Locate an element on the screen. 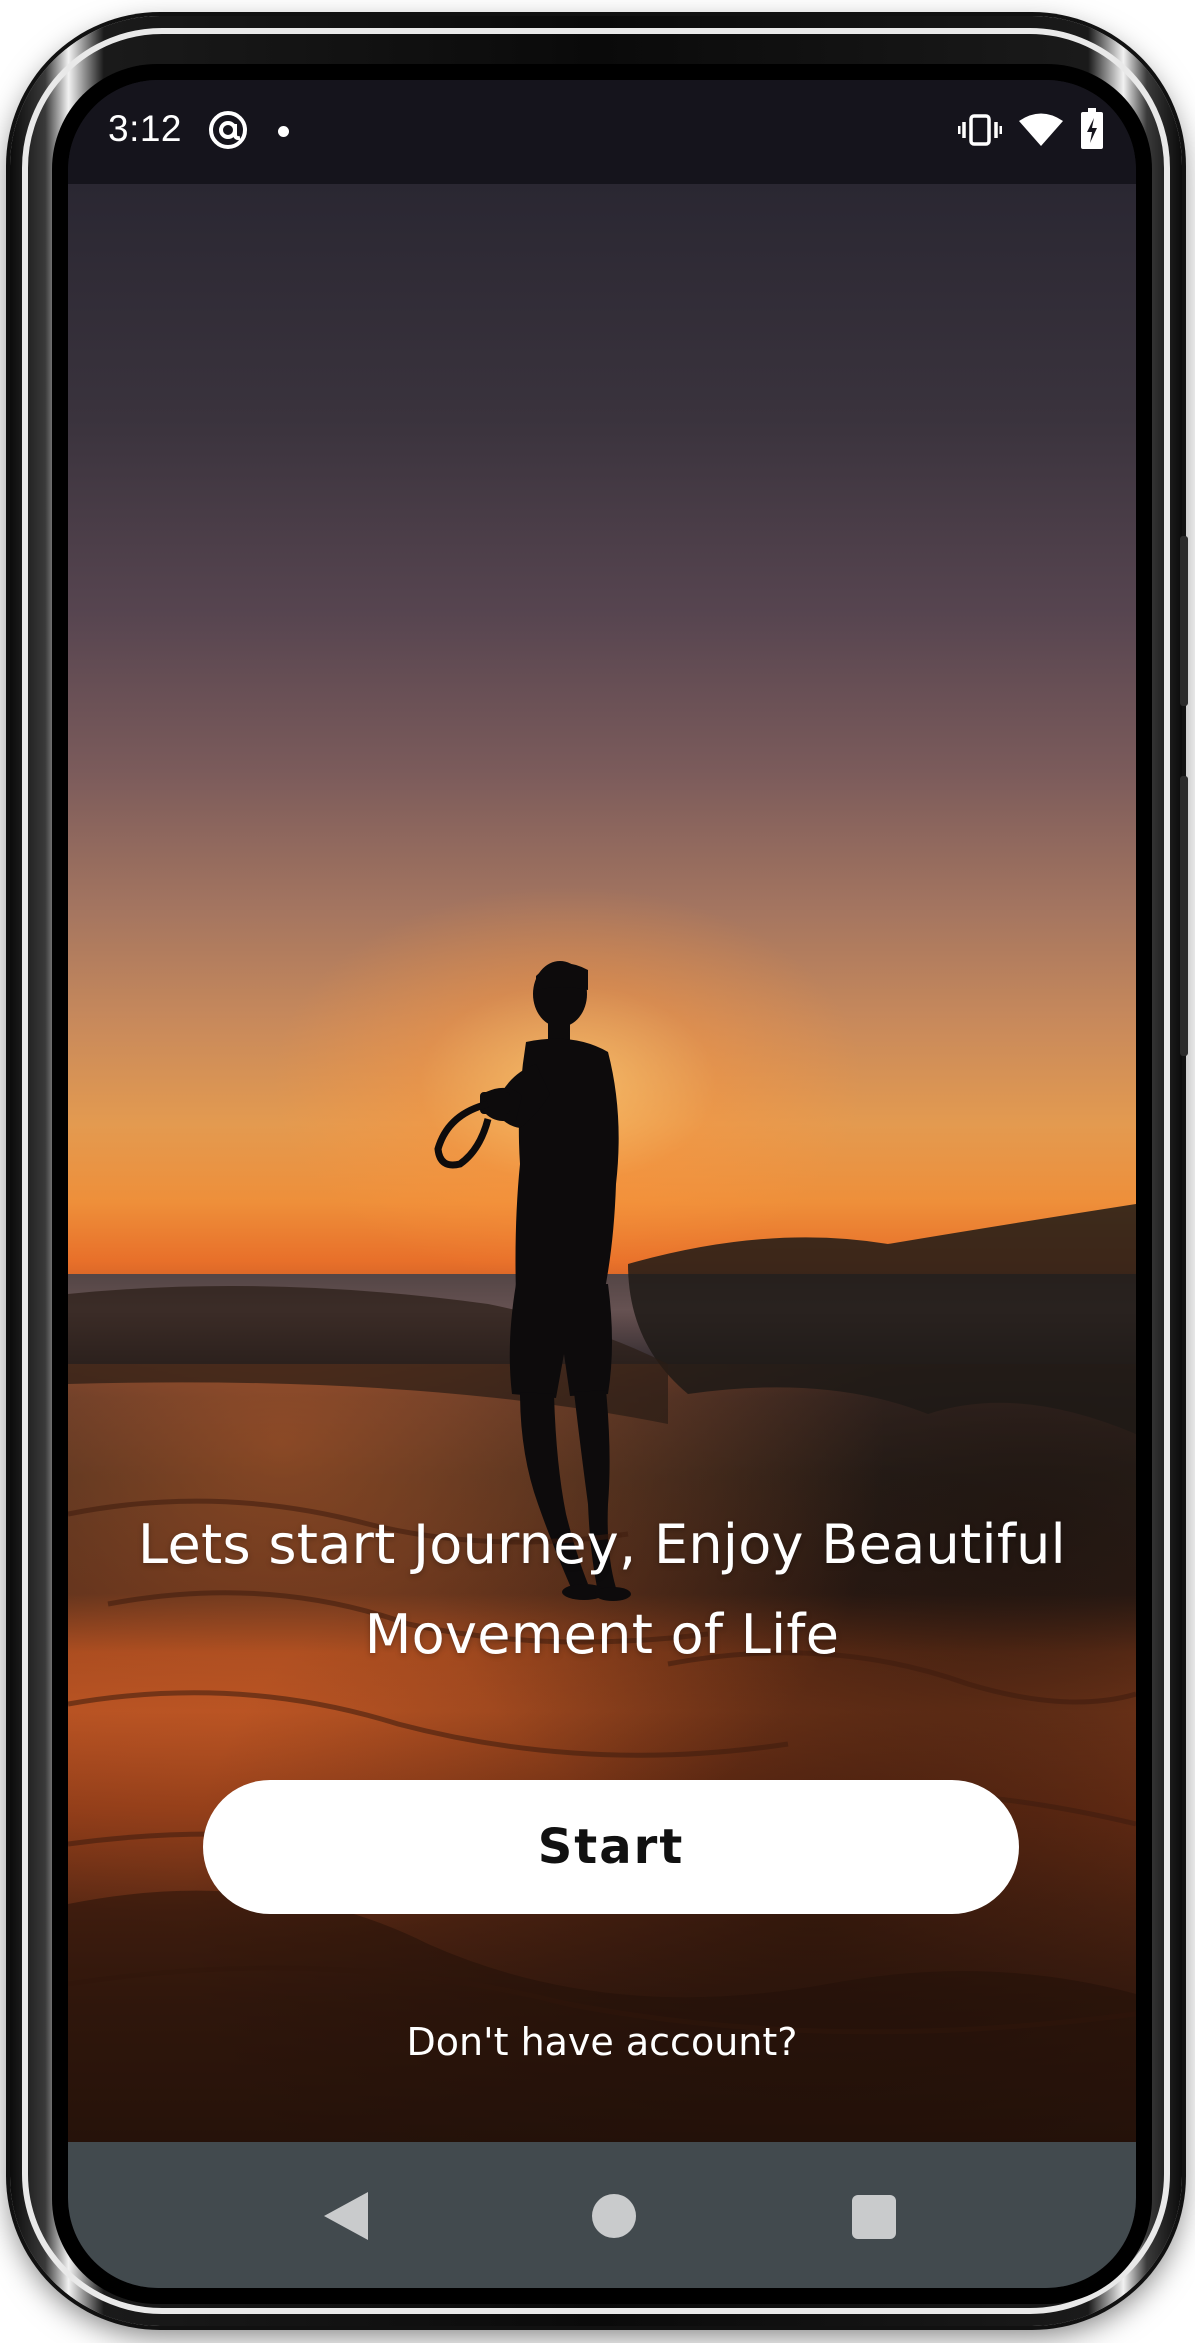 This screenshot has width=1195, height=2343. wifi-icon is located at coordinates (1041, 129).